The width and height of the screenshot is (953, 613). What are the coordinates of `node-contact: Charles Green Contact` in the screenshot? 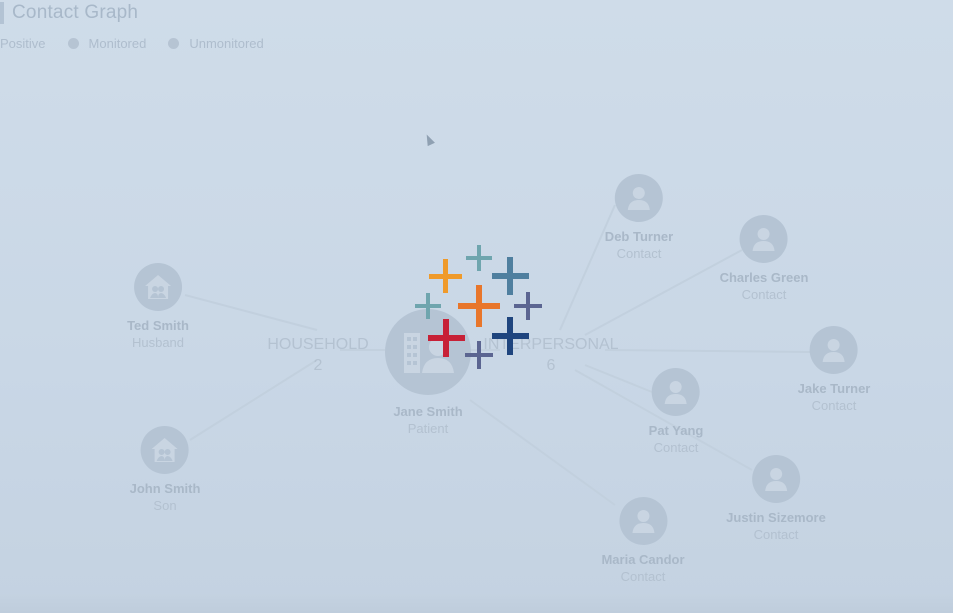 It's located at (764, 259).